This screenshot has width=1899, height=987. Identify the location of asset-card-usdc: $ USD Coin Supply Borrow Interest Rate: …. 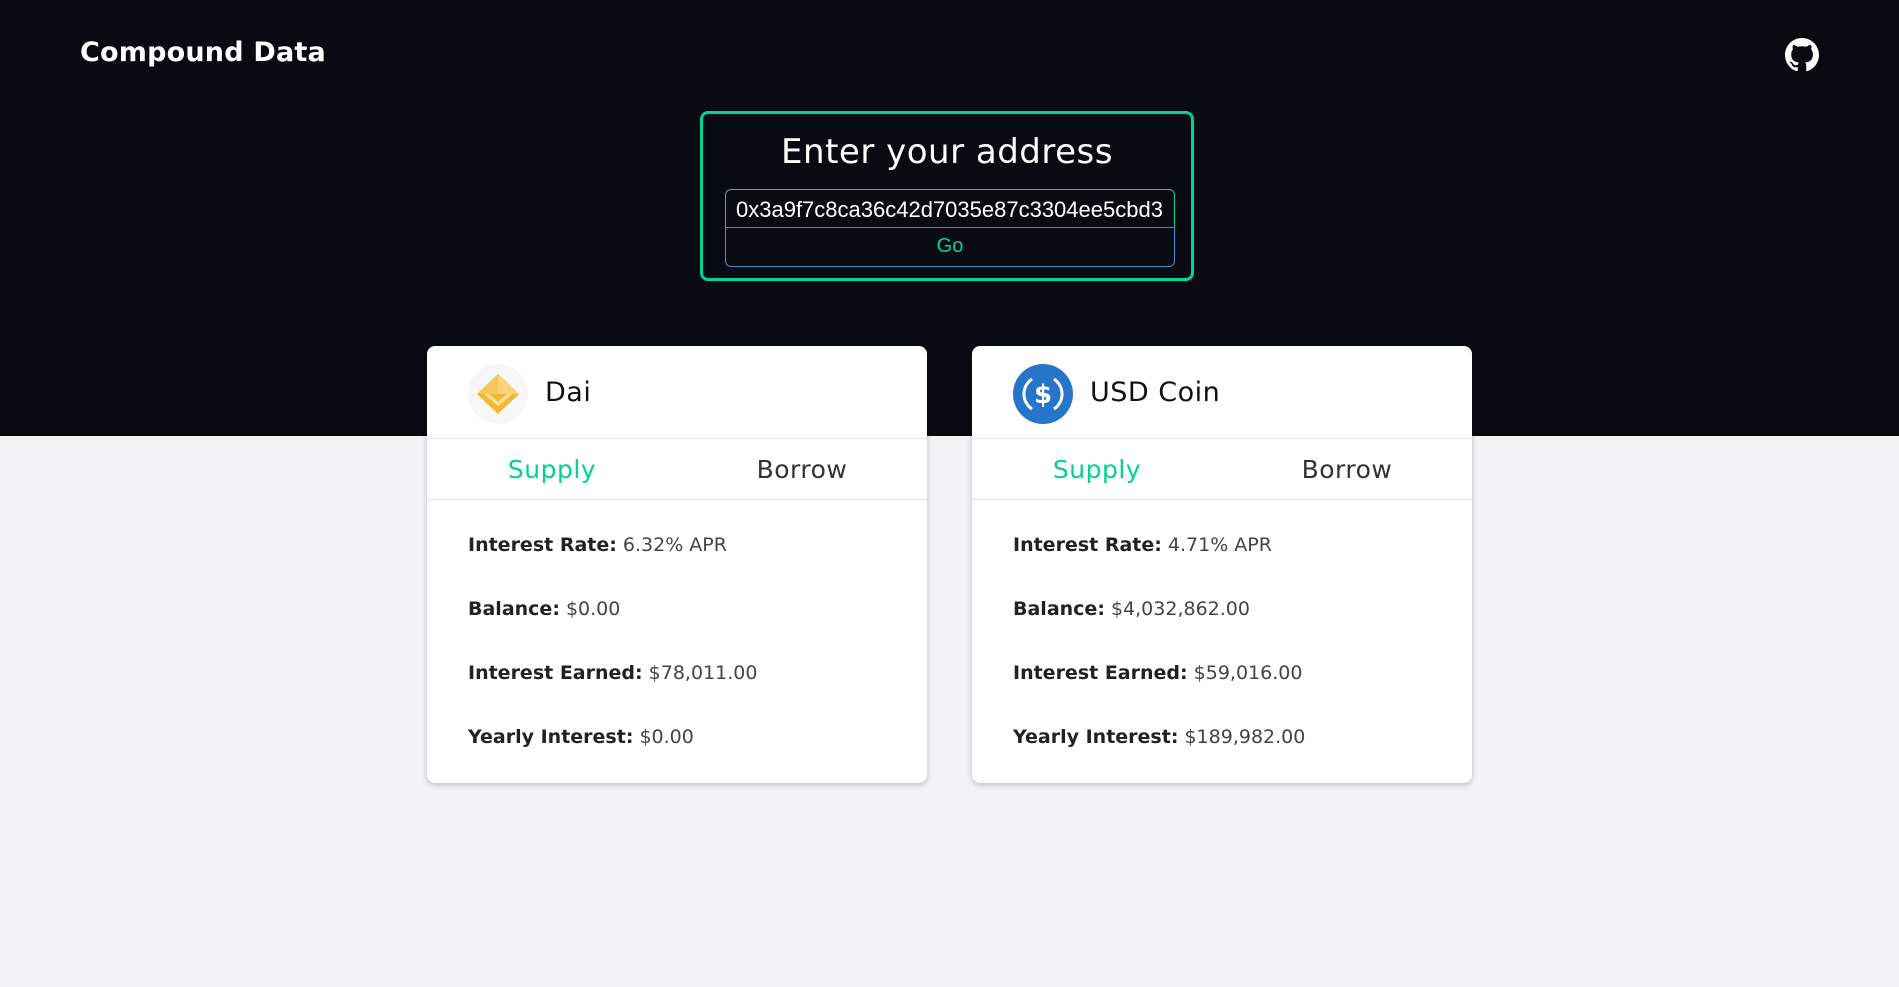
(1222, 564).